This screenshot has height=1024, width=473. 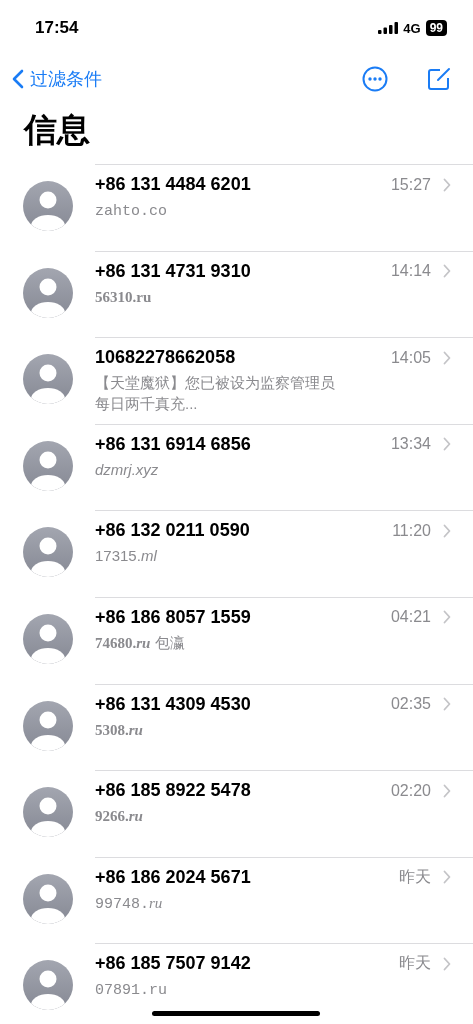 I want to click on conversation-item: +86 186 2024 5671 昨天 99748.ru, so click(x=284, y=900).